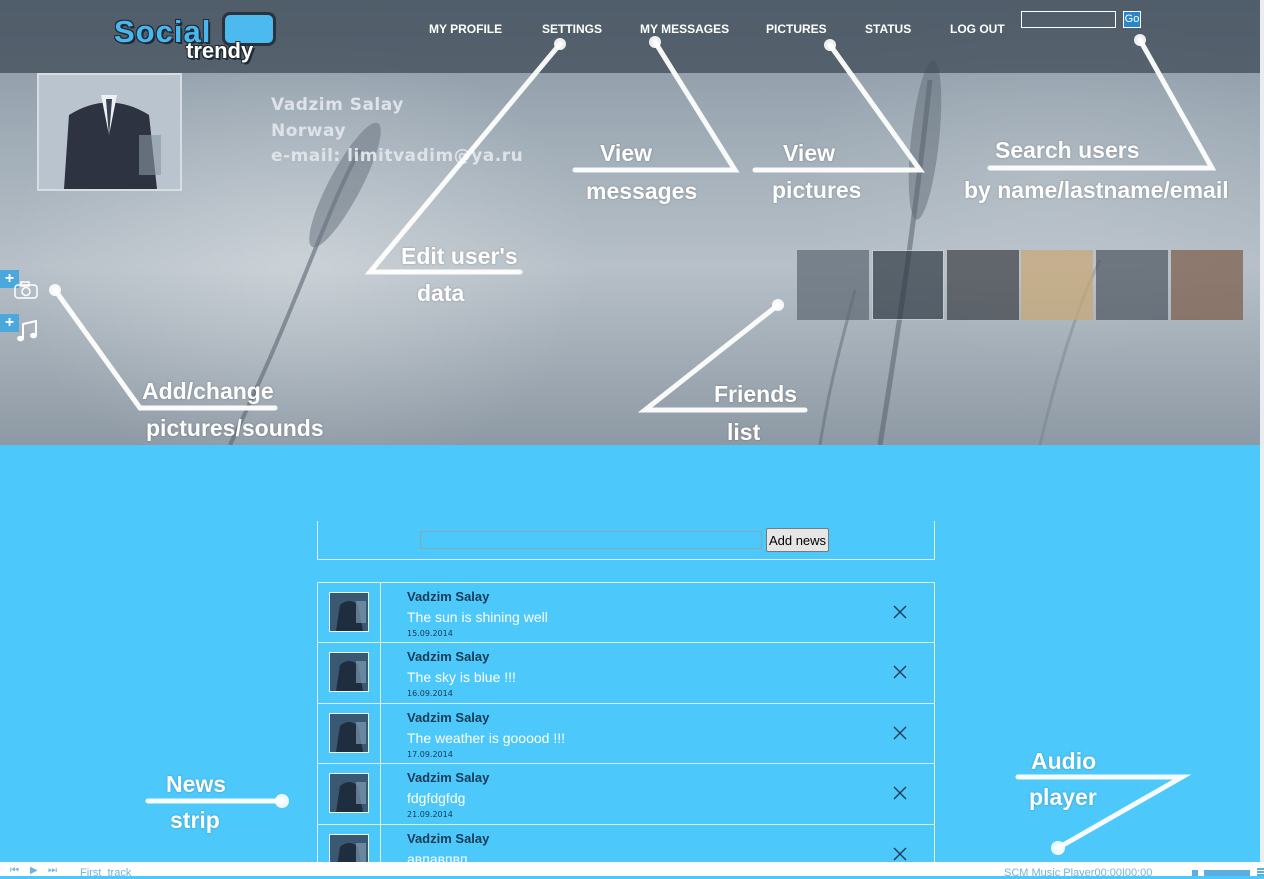 This screenshot has height=879, width=1264. Describe the element at coordinates (1132, 19) in the screenshot. I see `search-go-button: Go` at that location.